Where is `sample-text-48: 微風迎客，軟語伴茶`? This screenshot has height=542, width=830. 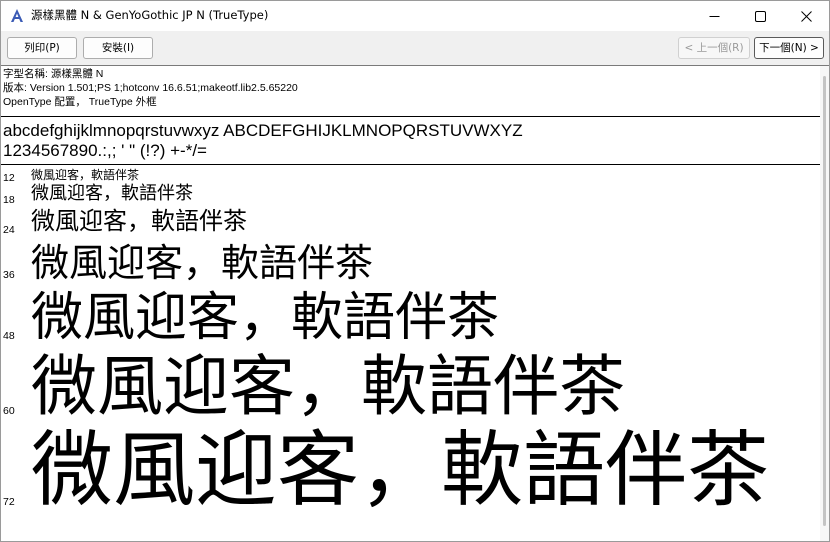 sample-text-48: 微風迎客，軟語伴茶 is located at coordinates (265, 318).